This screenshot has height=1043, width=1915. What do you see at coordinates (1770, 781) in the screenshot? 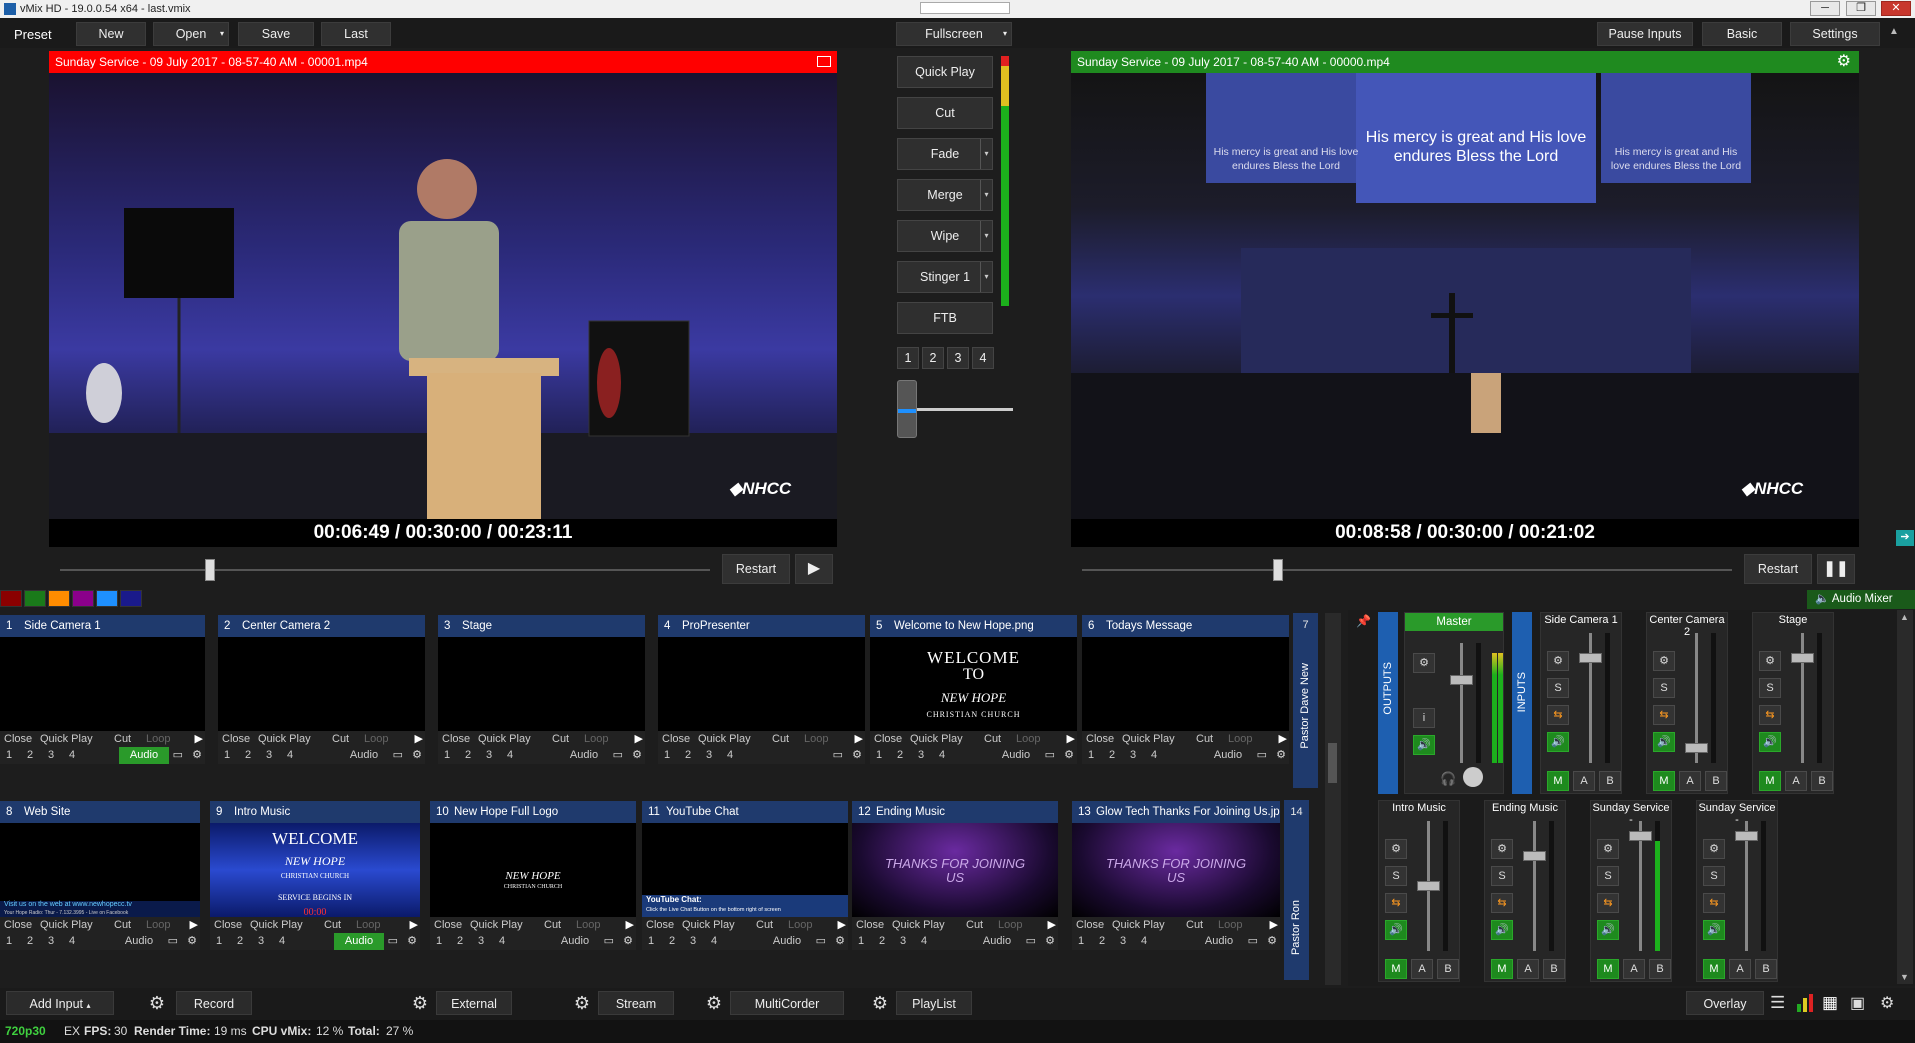
I see `mute-button: M` at bounding box center [1770, 781].